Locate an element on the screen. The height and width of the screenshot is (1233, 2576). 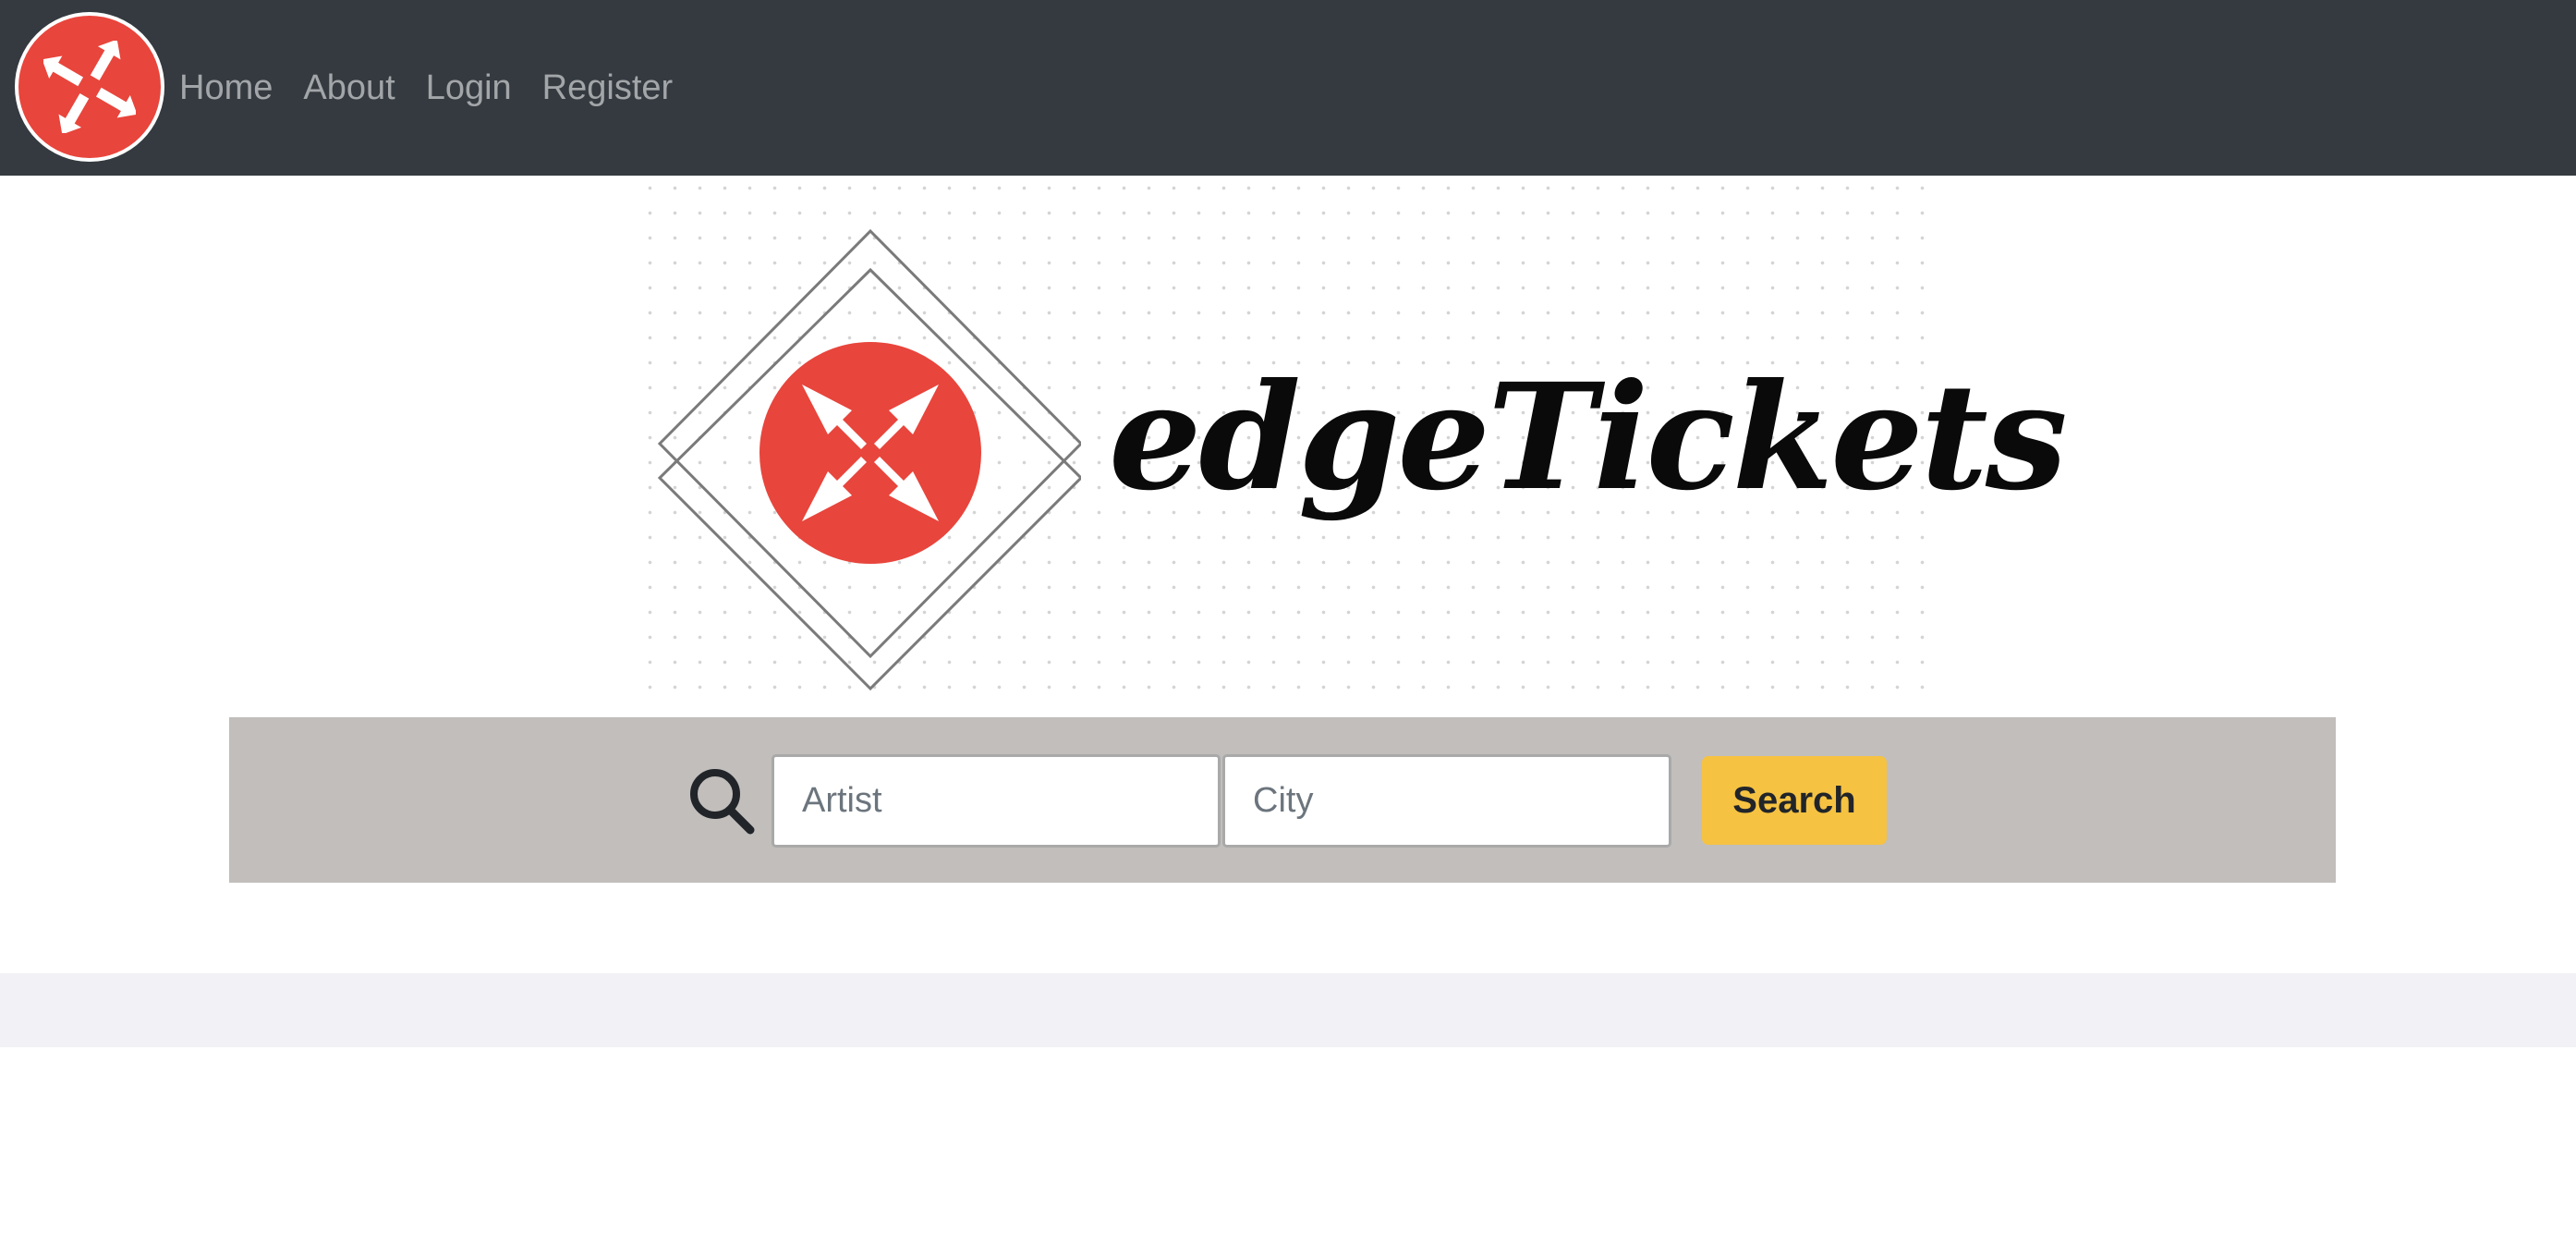
nav-link-about: About is located at coordinates (349, 88).